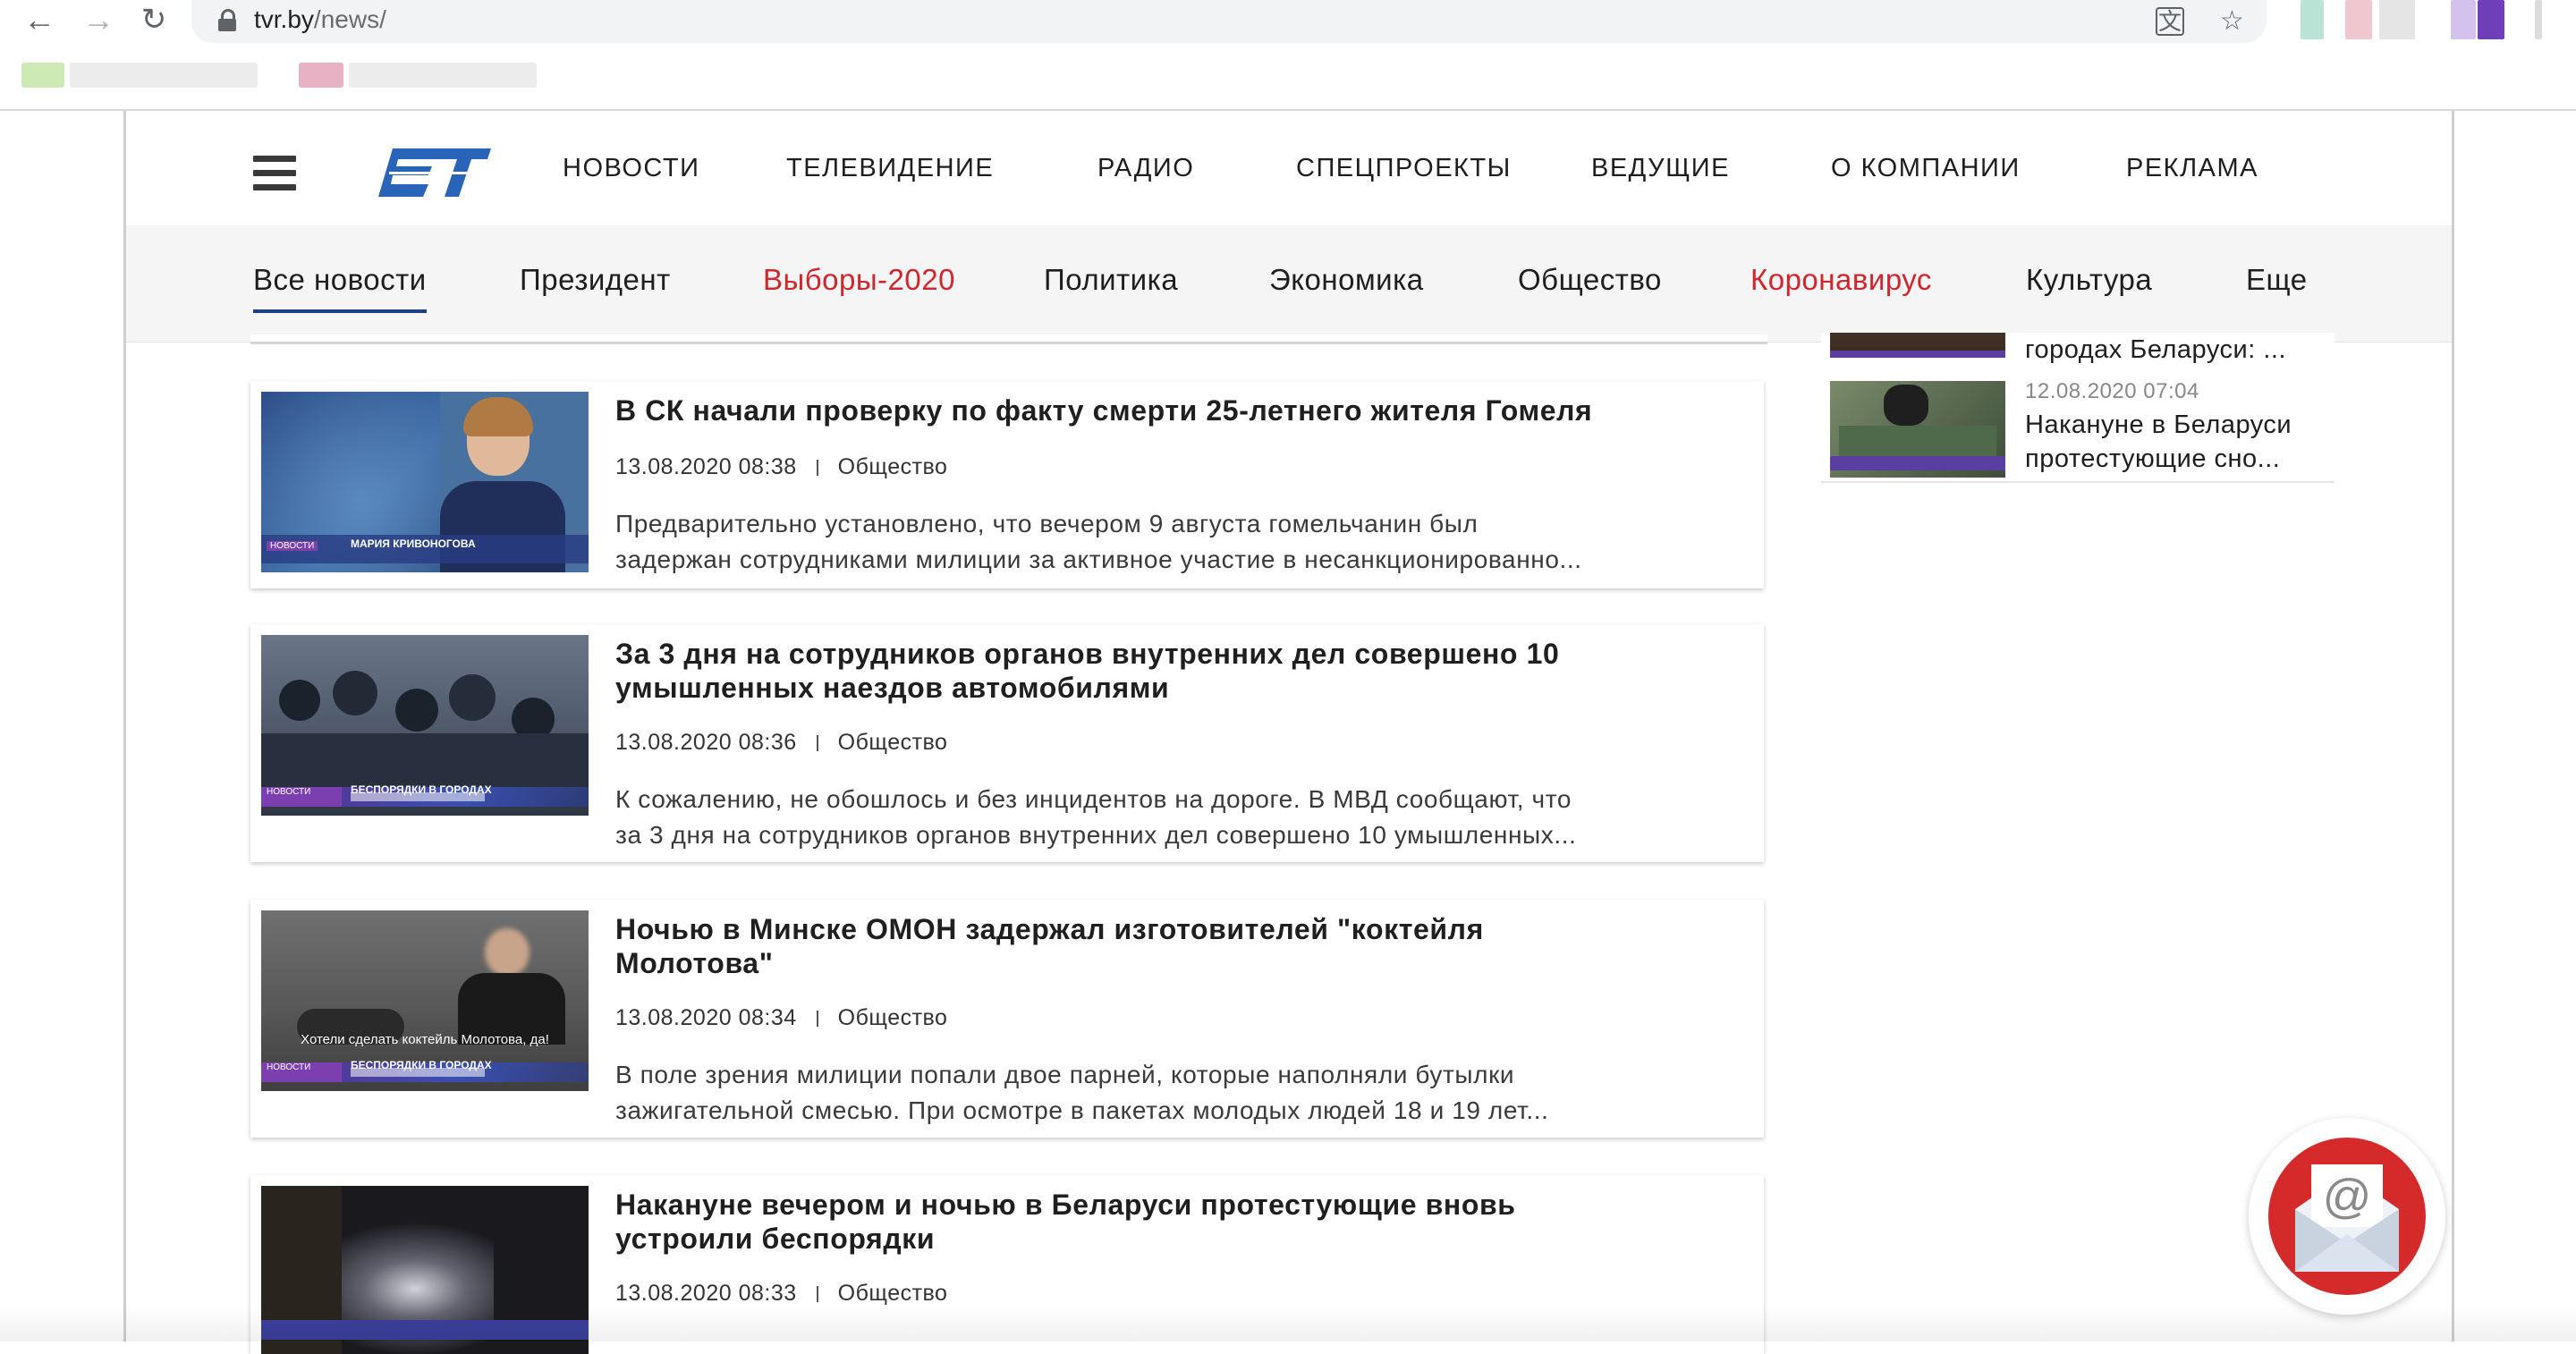 The height and width of the screenshot is (1354, 2576). What do you see at coordinates (1008, 339) in the screenshot?
I see `previous-card-edge` at bounding box center [1008, 339].